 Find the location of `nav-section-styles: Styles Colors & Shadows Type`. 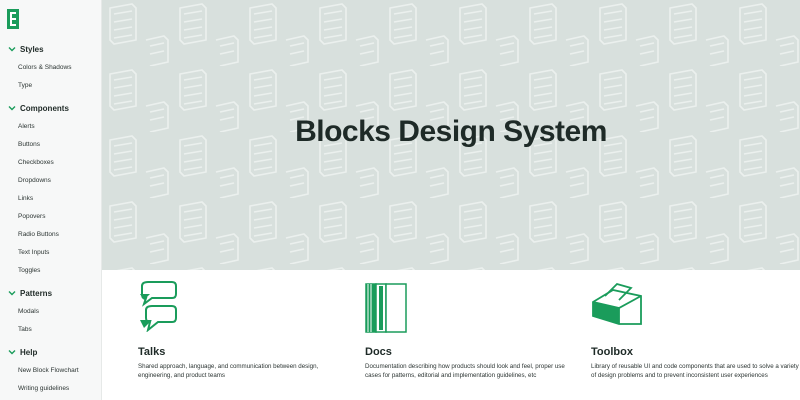

nav-section-styles: Styles Colors & Shadows Type is located at coordinates (50, 67).